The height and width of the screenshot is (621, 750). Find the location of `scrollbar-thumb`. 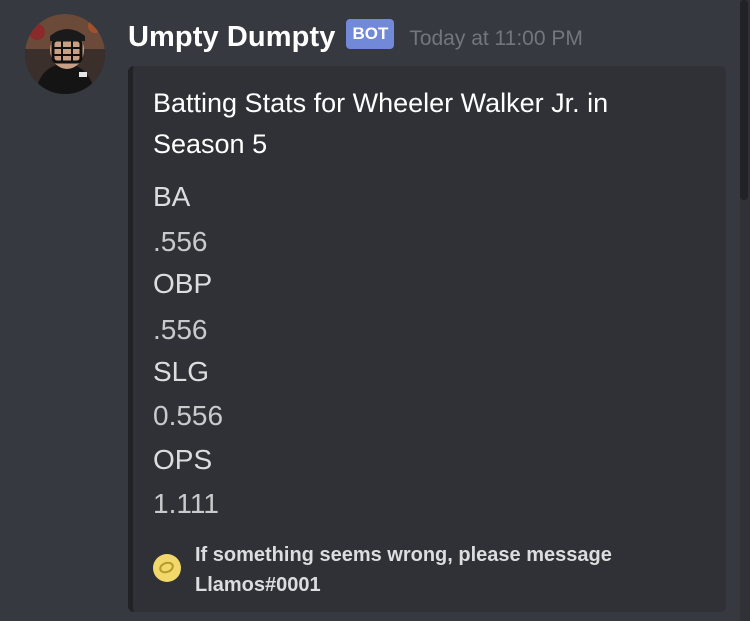

scrollbar-thumb is located at coordinates (744, 100).